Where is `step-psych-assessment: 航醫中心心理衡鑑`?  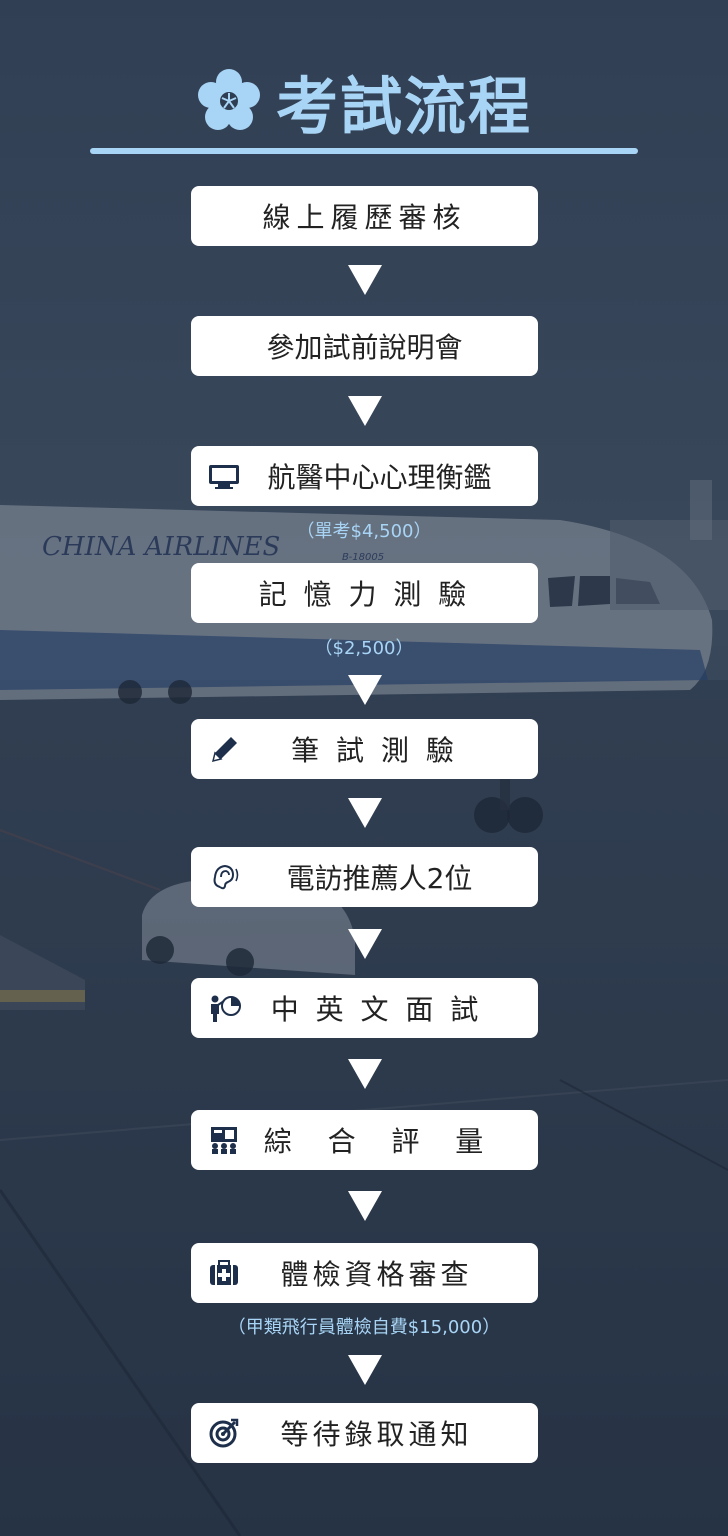
step-psych-assessment: 航醫中心心理衡鑑 is located at coordinates (364, 476).